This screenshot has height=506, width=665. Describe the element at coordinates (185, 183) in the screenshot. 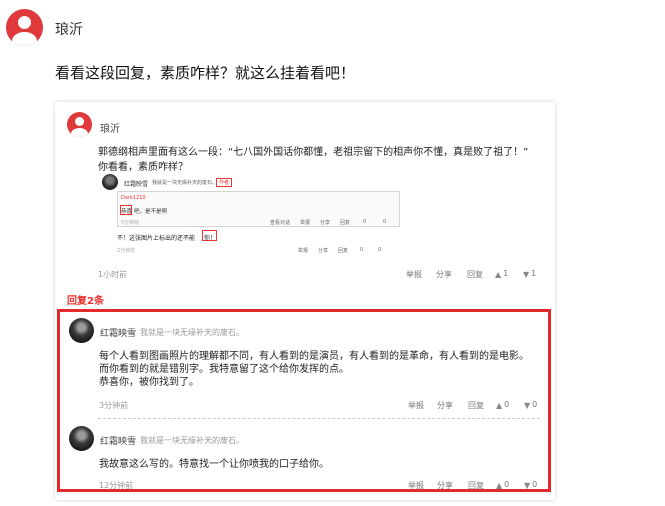

I see `quoted-user-signature: 我就是一块无缘补天的废石。` at that location.